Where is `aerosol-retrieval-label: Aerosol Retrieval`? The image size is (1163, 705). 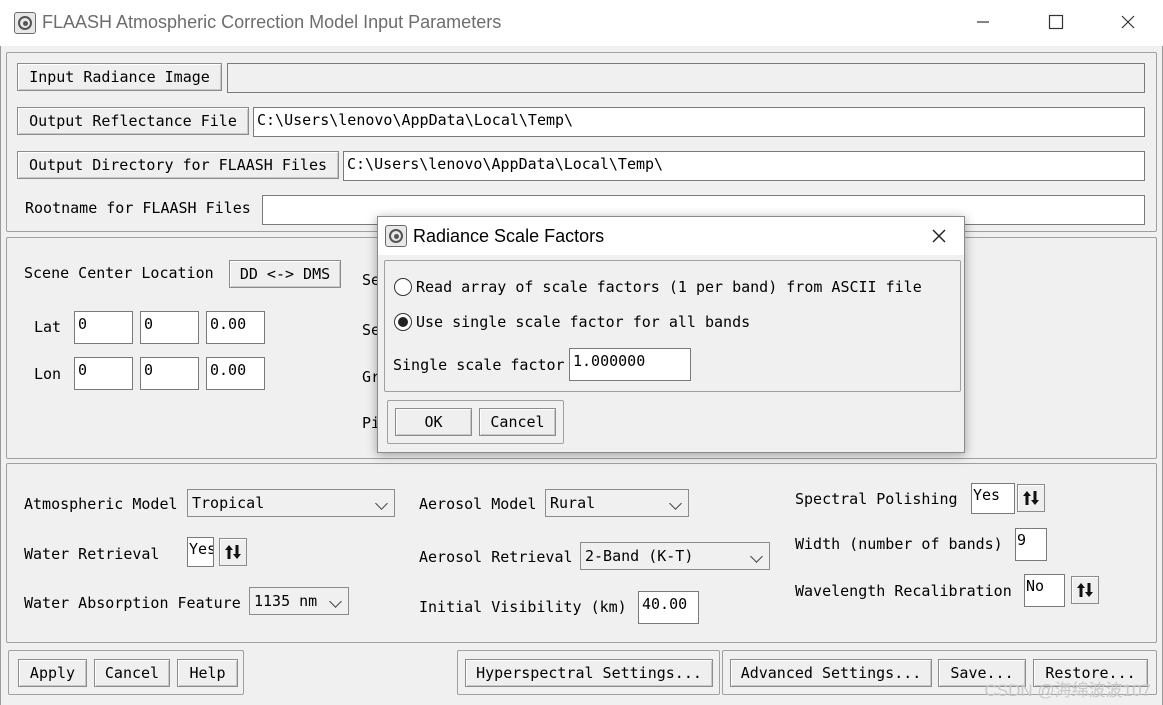 aerosol-retrieval-label: Aerosol Retrieval is located at coordinates (496, 557).